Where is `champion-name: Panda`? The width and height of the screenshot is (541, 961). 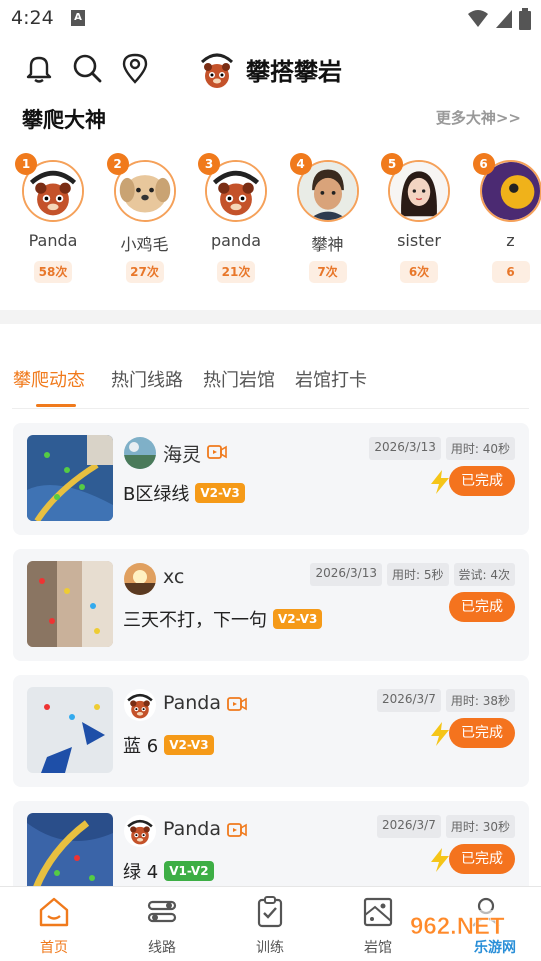 champion-name: Panda is located at coordinates (53, 240).